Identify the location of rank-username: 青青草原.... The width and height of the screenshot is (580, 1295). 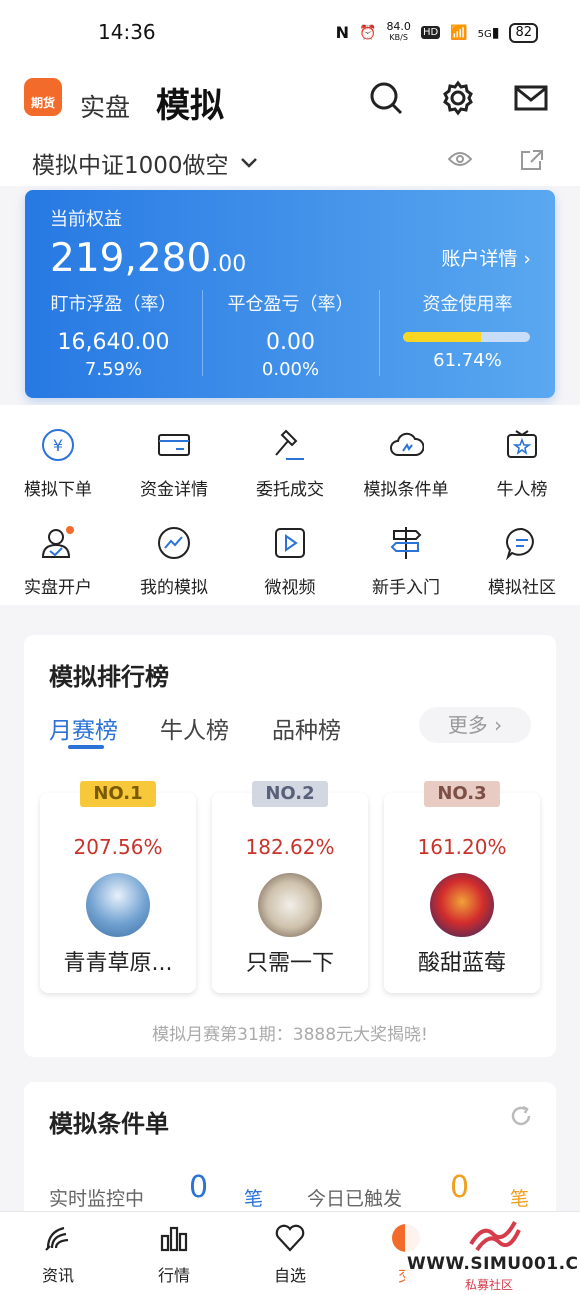
(118, 963).